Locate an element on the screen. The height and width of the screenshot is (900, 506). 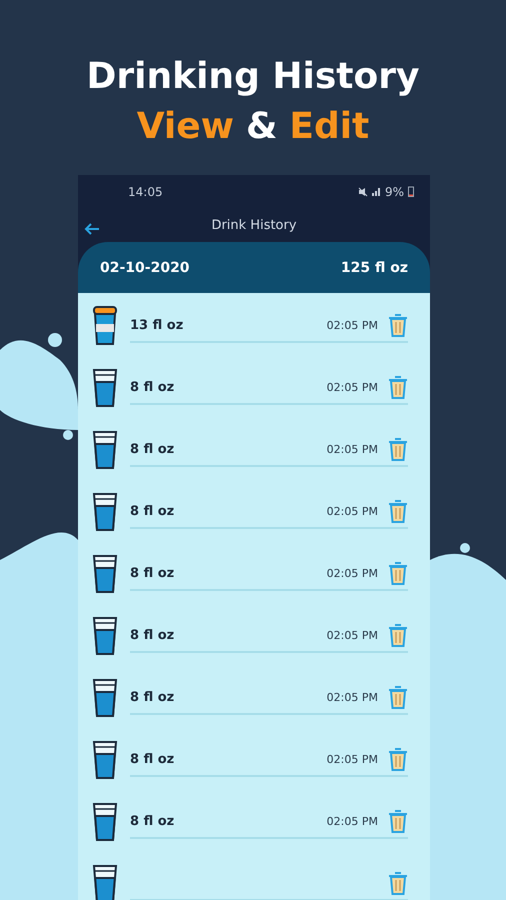
screen-title: Drink History is located at coordinates (254, 226).